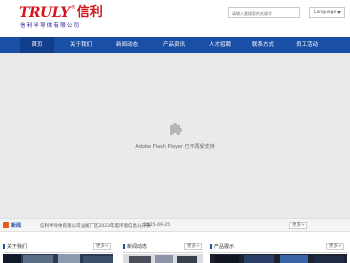 This screenshot has width=350, height=263. What do you see at coordinates (220, 45) in the screenshot?
I see `nav-item-careers: 人才招聘` at bounding box center [220, 45].